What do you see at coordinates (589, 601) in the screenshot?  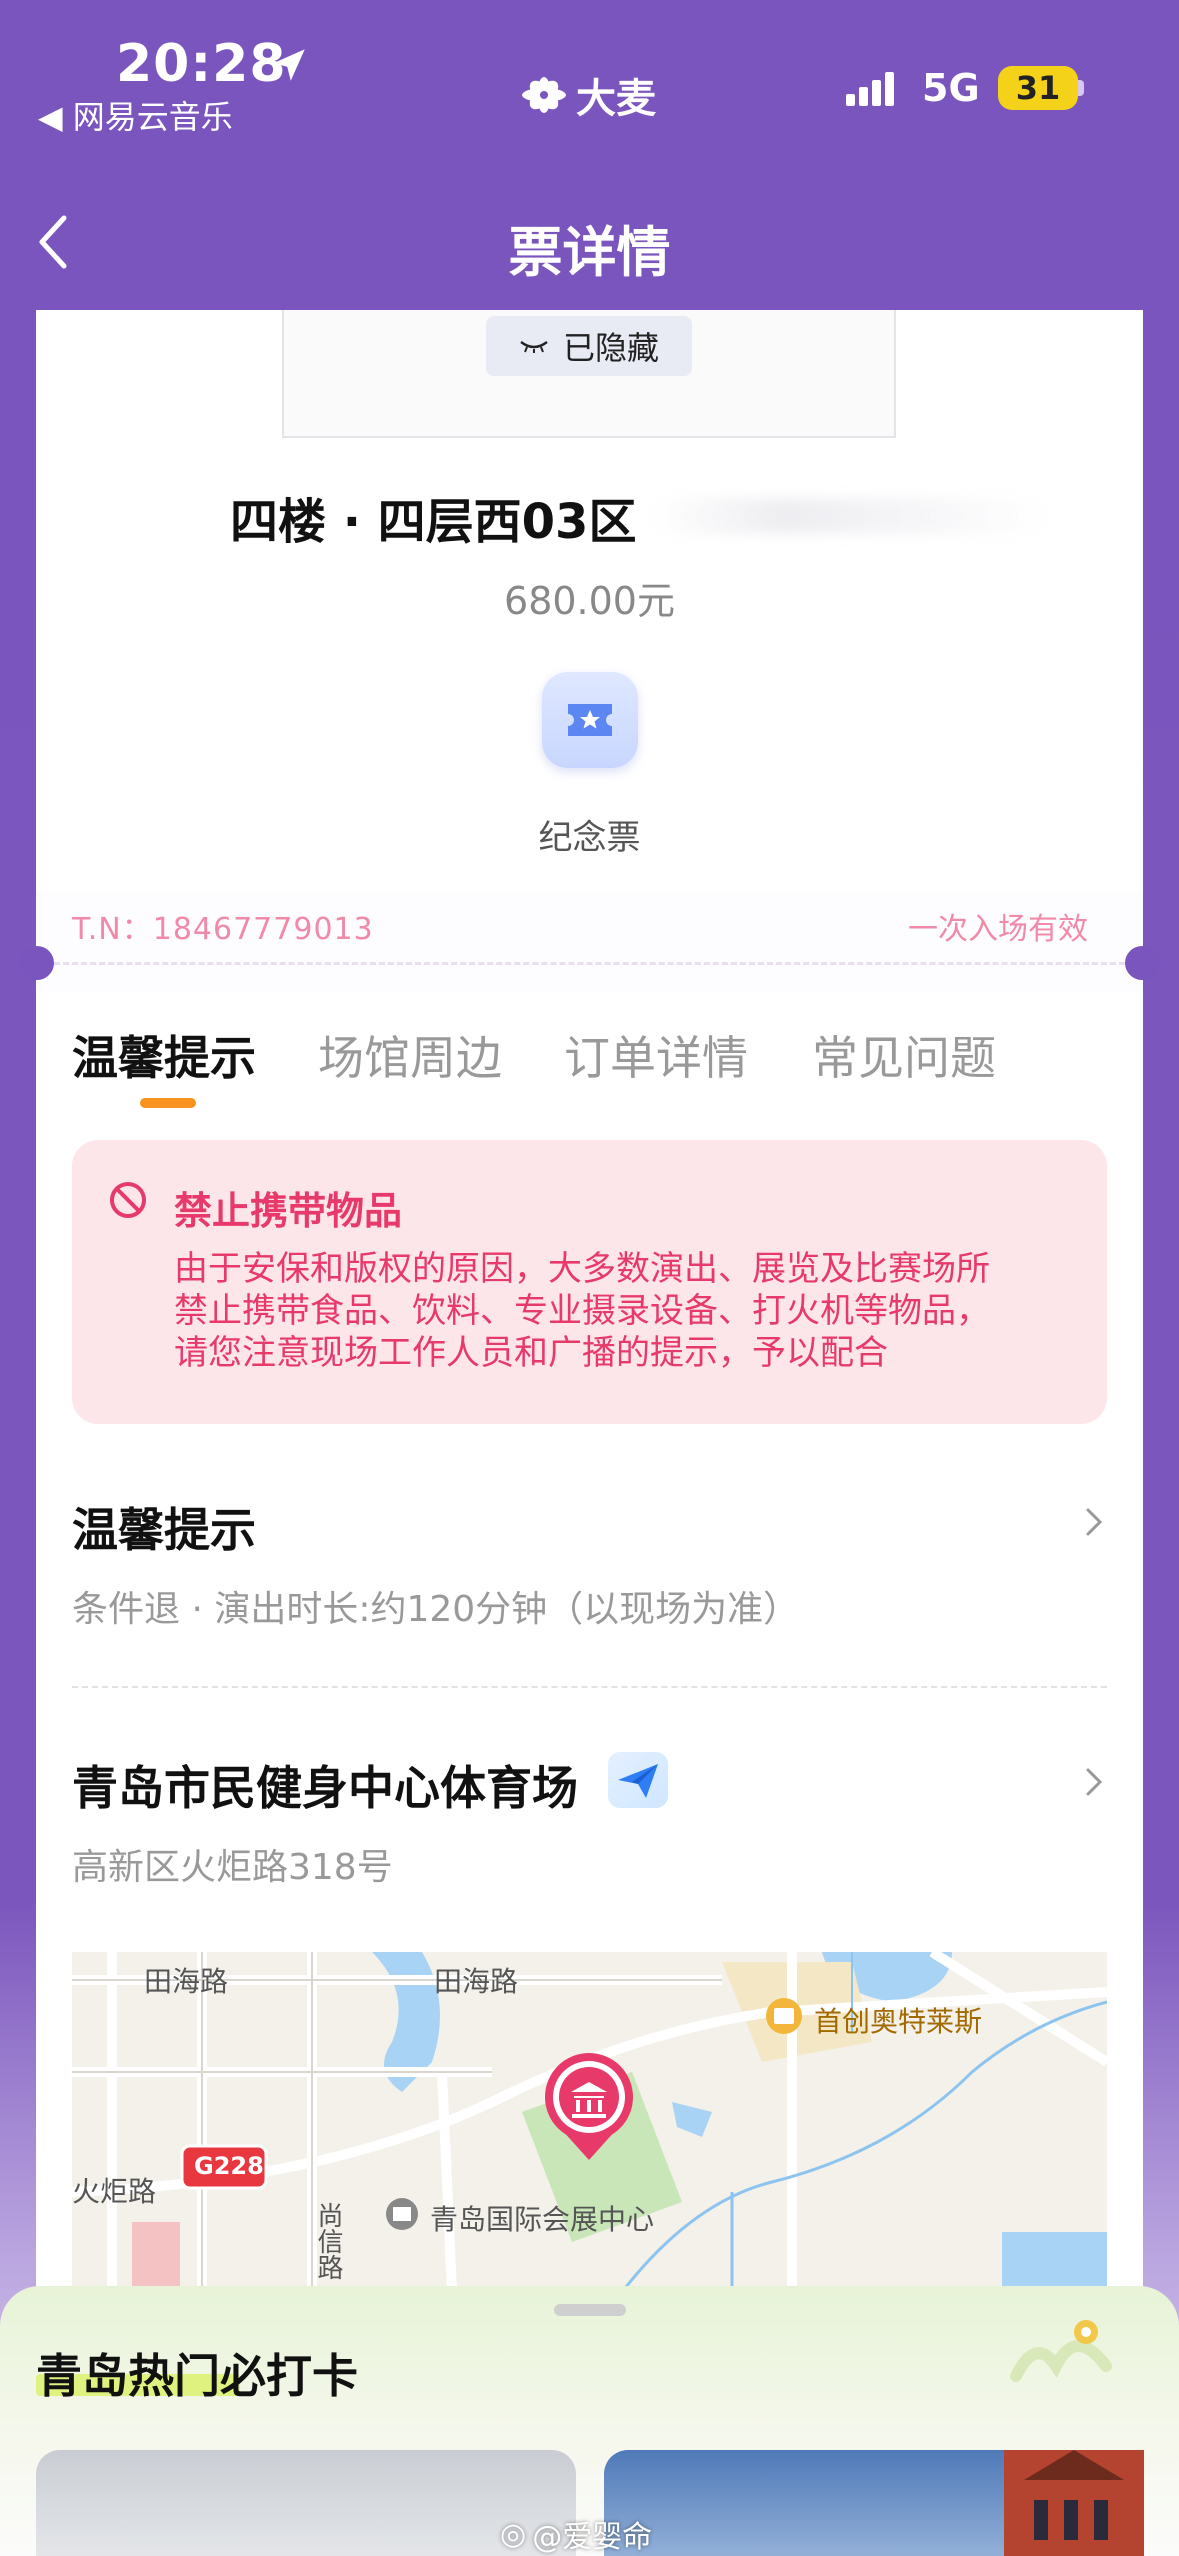 I see `ticket-price: 680.00元` at bounding box center [589, 601].